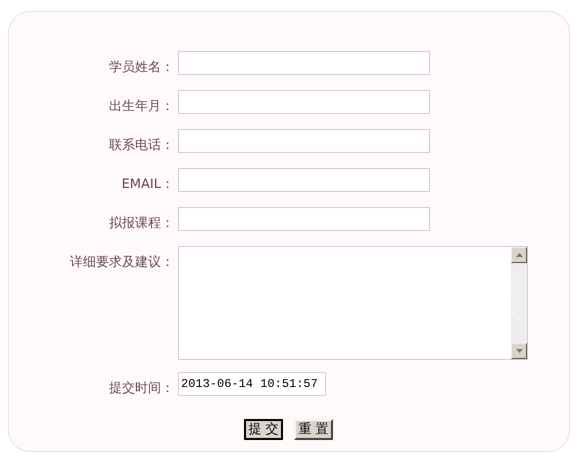 The height and width of the screenshot is (459, 579). I want to click on field-label: 联系电话：, so click(141, 145).